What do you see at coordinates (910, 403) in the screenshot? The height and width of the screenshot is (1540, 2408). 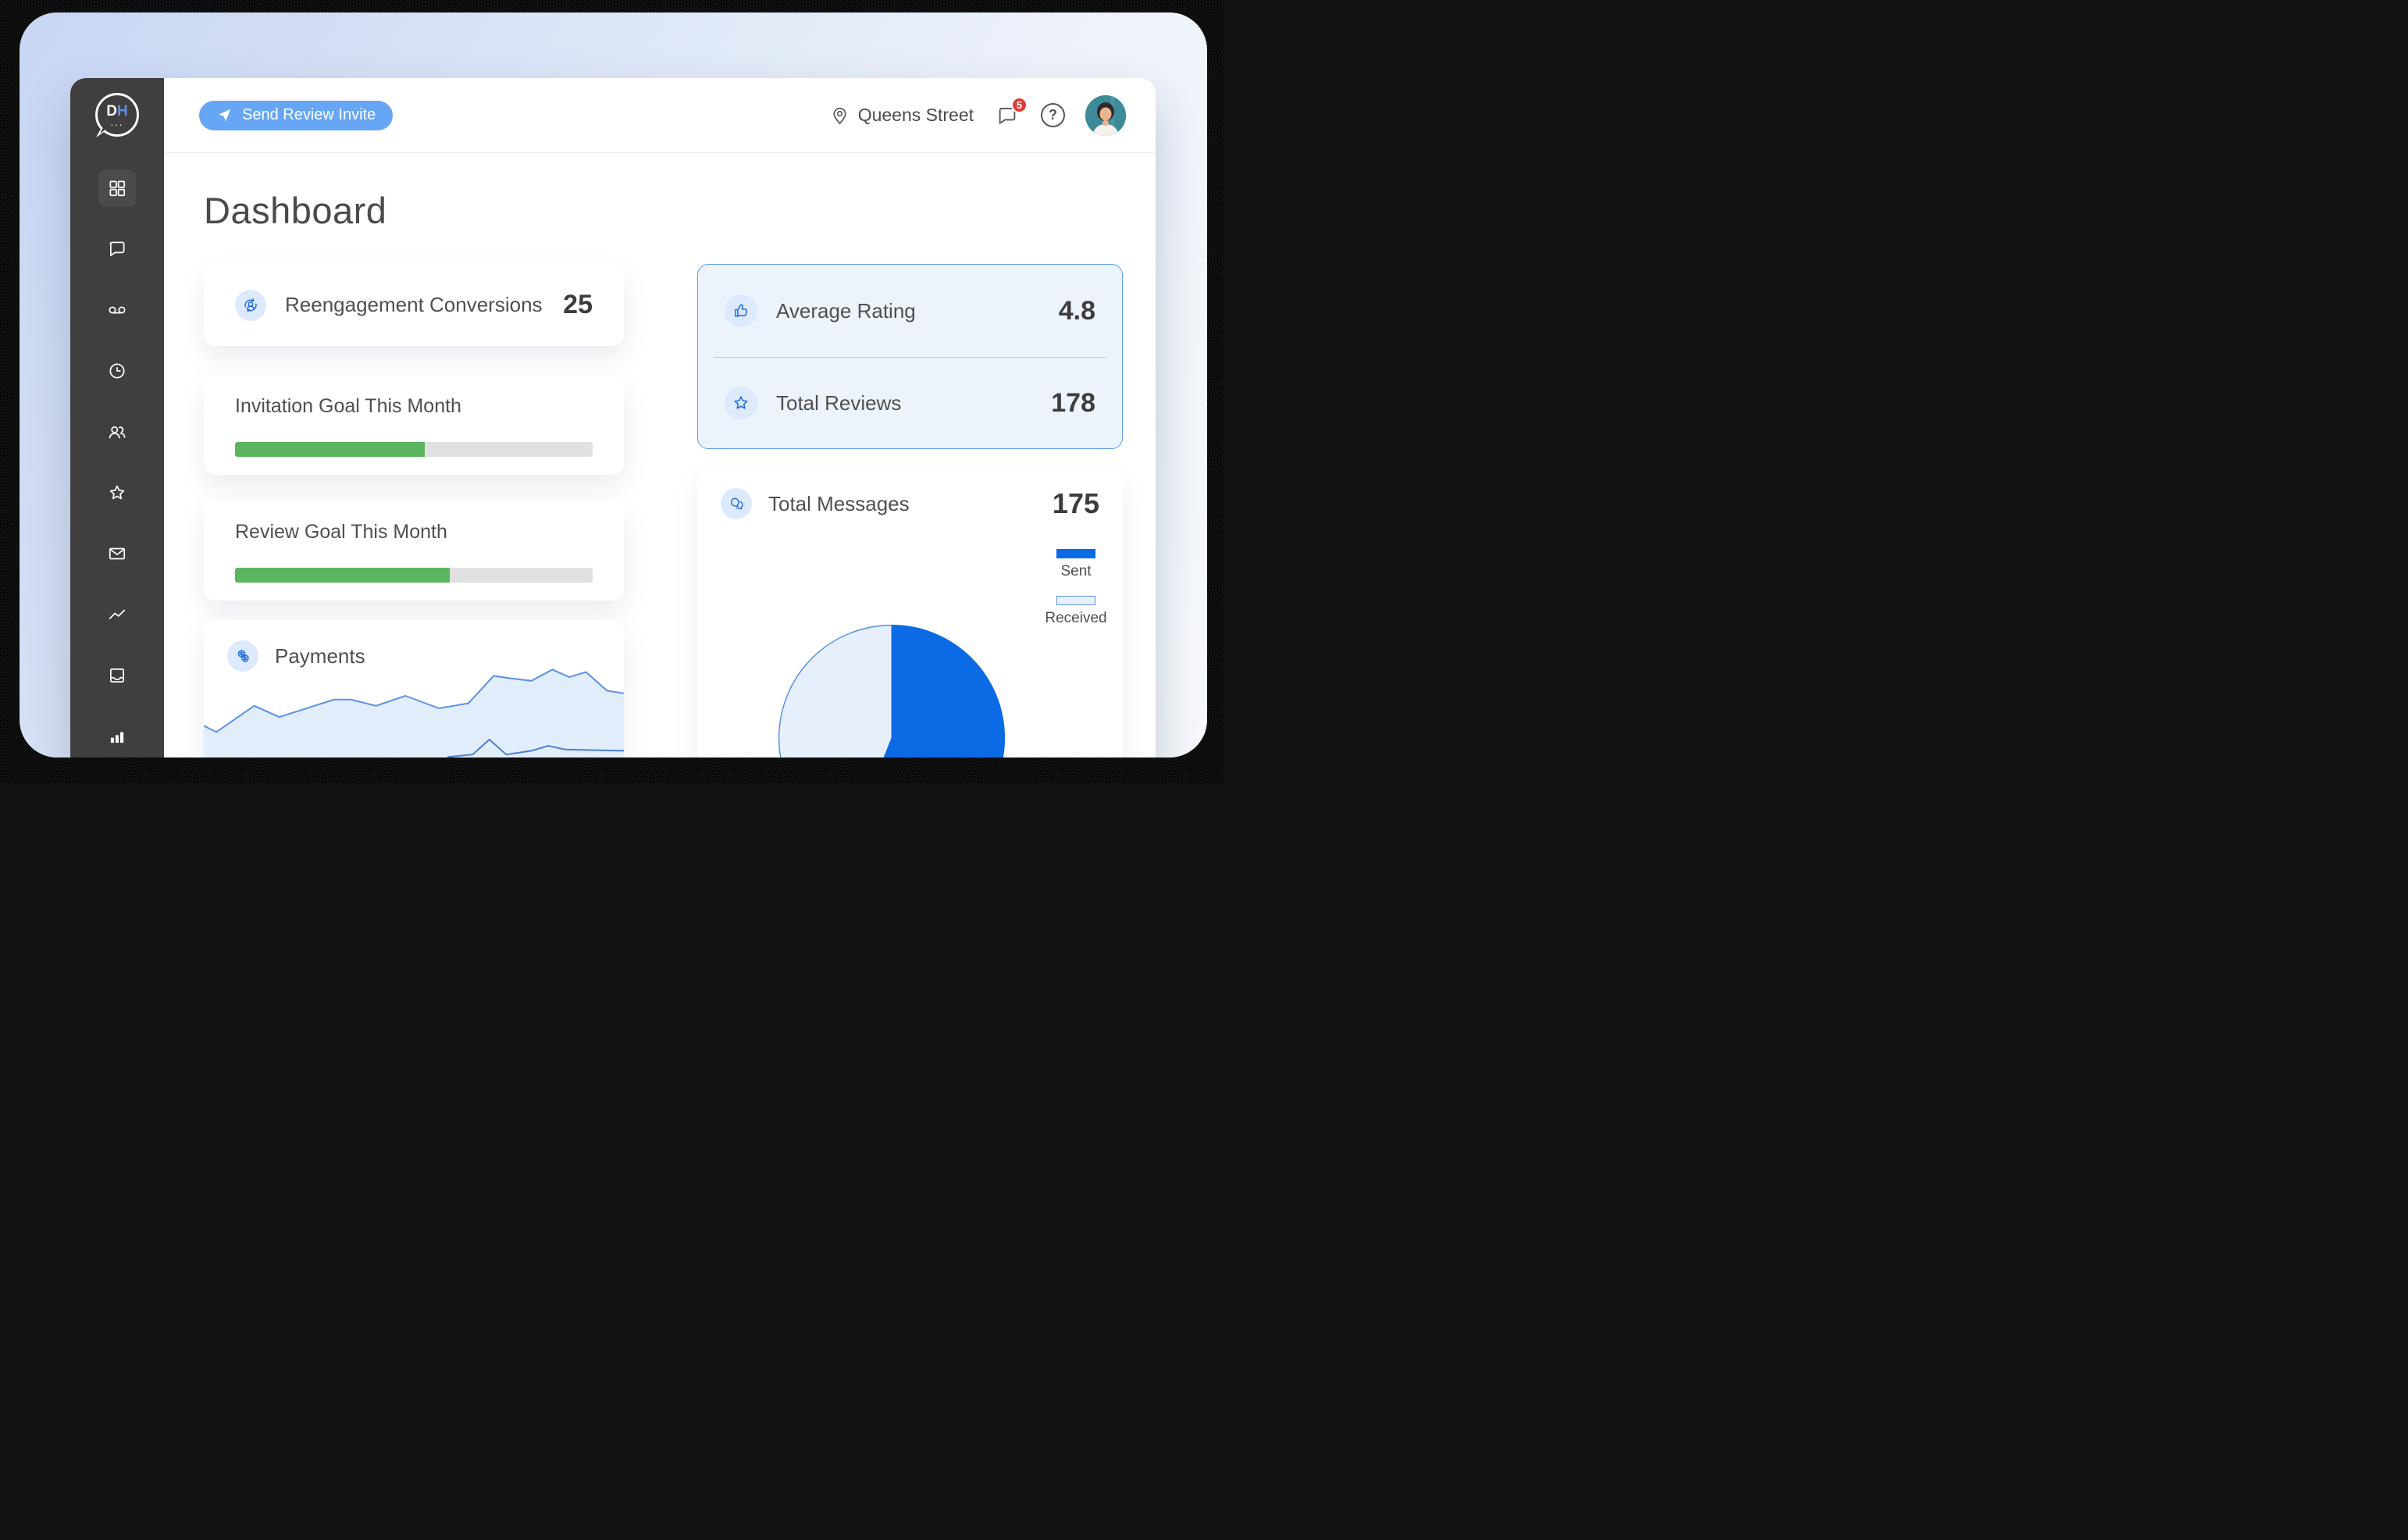 I see `total-reviews-row: Total Reviews 178` at bounding box center [910, 403].